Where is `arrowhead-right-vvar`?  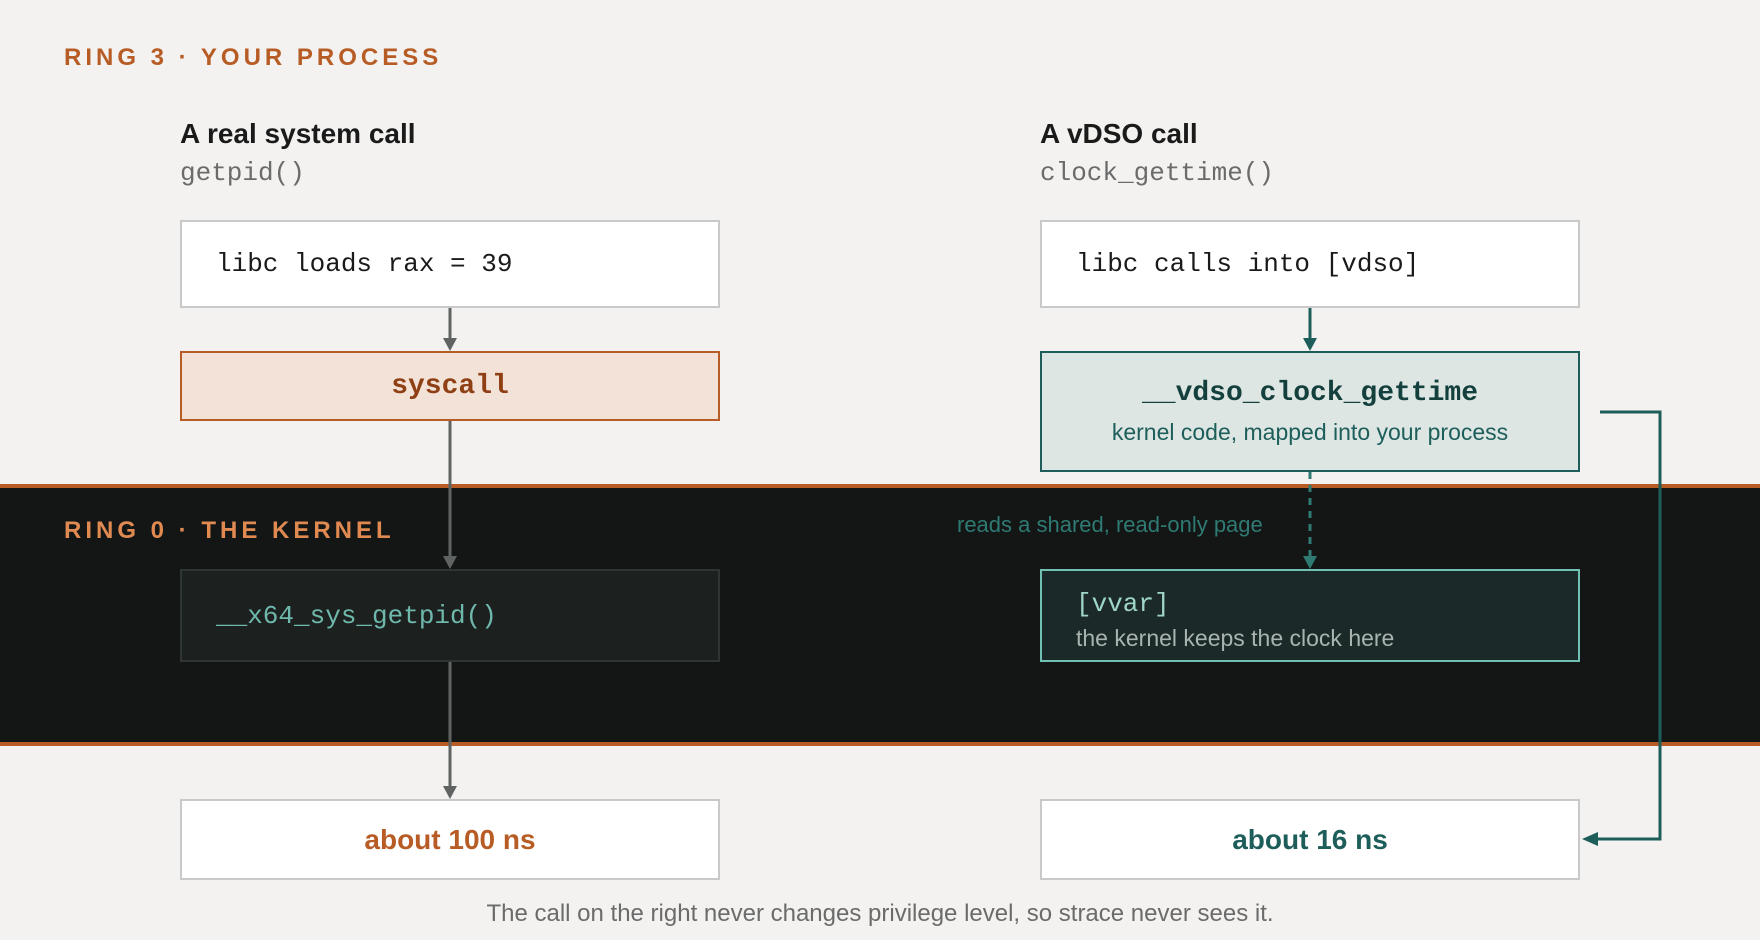
arrowhead-right-vvar is located at coordinates (1310, 562).